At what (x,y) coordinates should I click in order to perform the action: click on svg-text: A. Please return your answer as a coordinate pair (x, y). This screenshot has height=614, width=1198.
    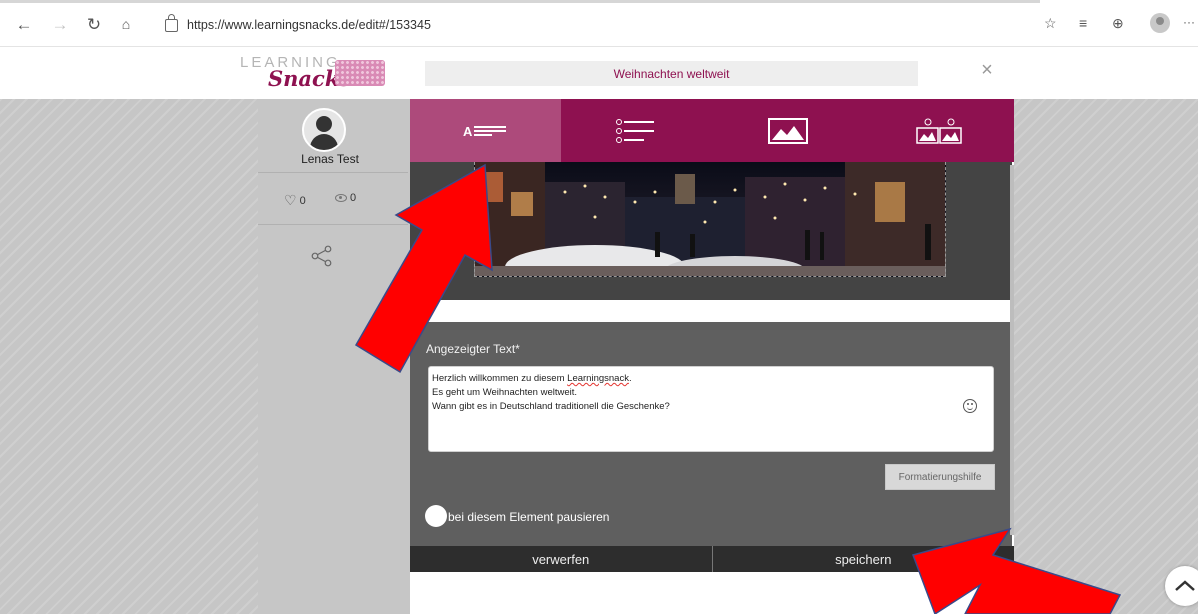
    Looking at the image, I should click on (468, 131).